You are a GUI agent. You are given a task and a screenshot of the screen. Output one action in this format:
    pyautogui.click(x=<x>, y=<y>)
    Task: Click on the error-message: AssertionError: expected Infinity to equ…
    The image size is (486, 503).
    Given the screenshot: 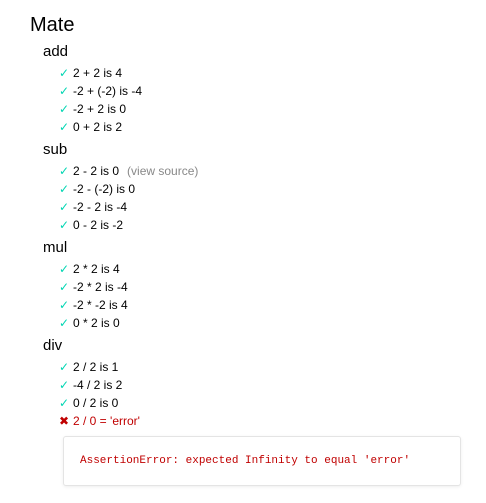 What is the action you would take?
    pyautogui.click(x=262, y=461)
    